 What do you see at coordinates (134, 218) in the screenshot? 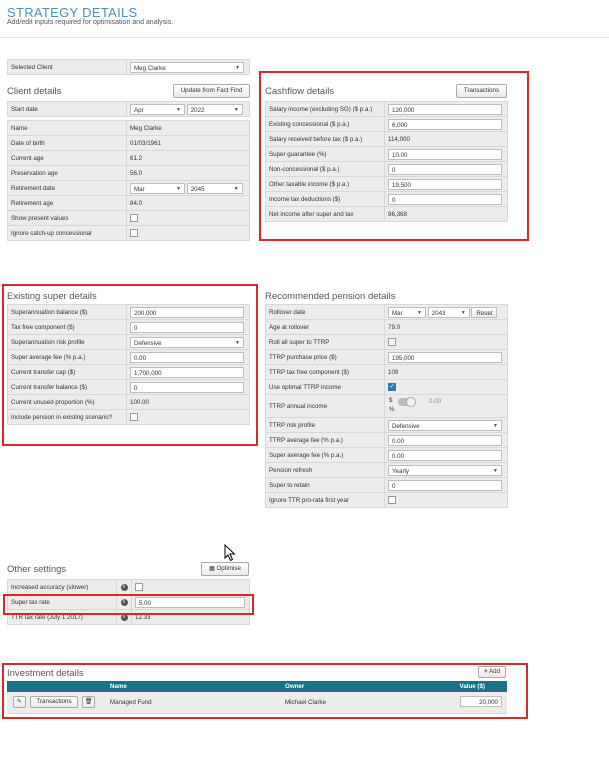
I see `show-present-values-checkbox` at bounding box center [134, 218].